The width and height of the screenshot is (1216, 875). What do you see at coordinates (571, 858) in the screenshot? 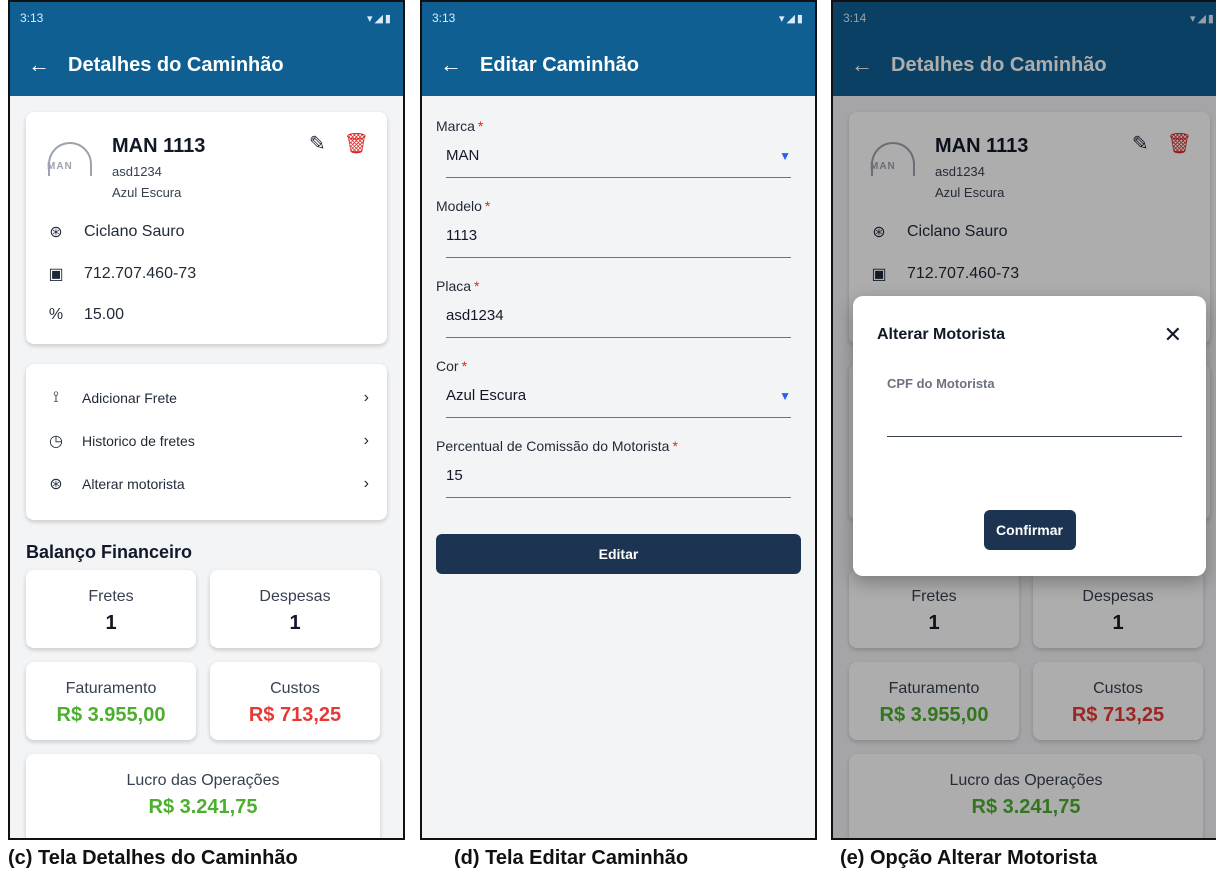
I see `caption-d: (d) Tela Editar Caminhão` at bounding box center [571, 858].